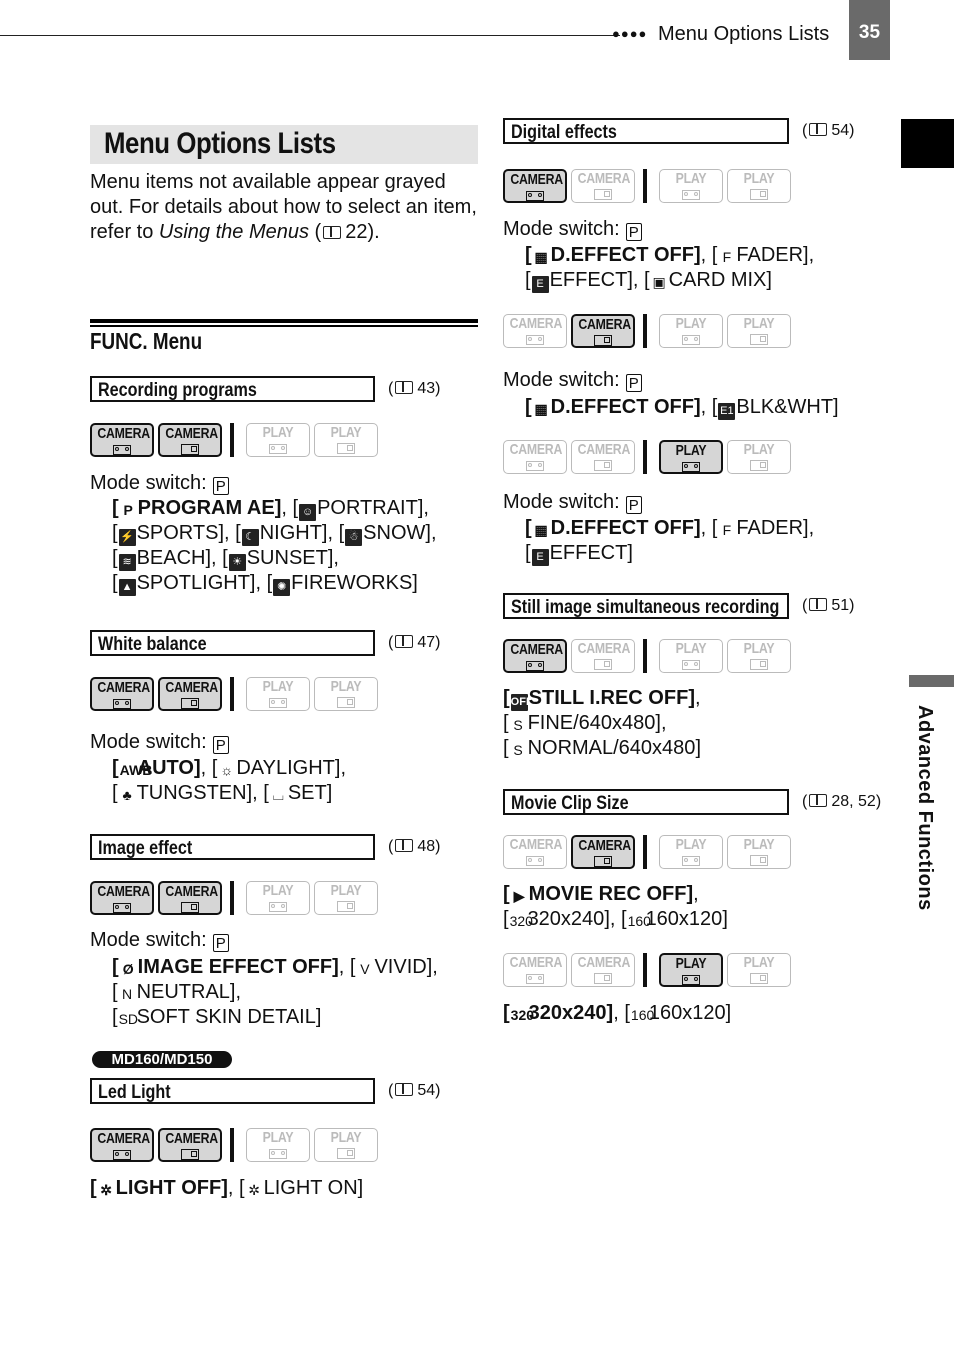  What do you see at coordinates (391, 967) in the screenshot?
I see `option-item: [V VIVID]` at bounding box center [391, 967].